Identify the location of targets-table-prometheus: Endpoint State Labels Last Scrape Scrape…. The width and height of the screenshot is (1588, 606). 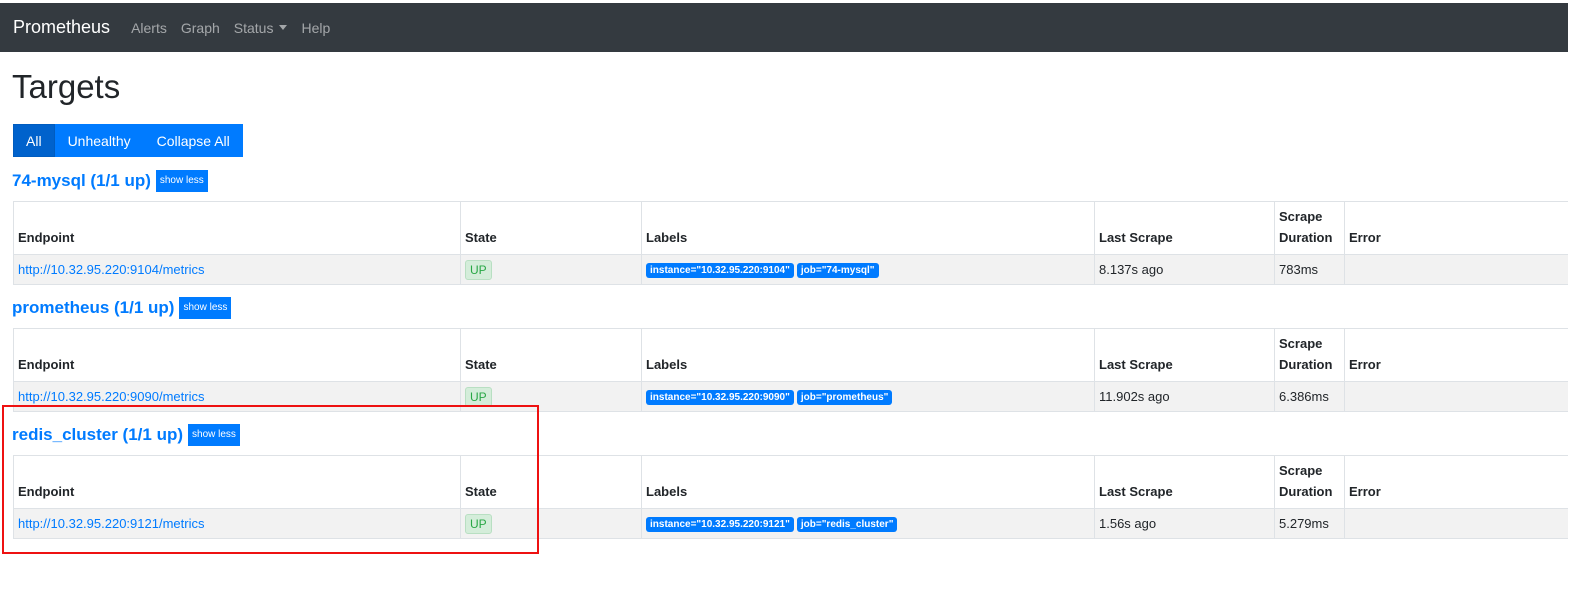
(790, 370).